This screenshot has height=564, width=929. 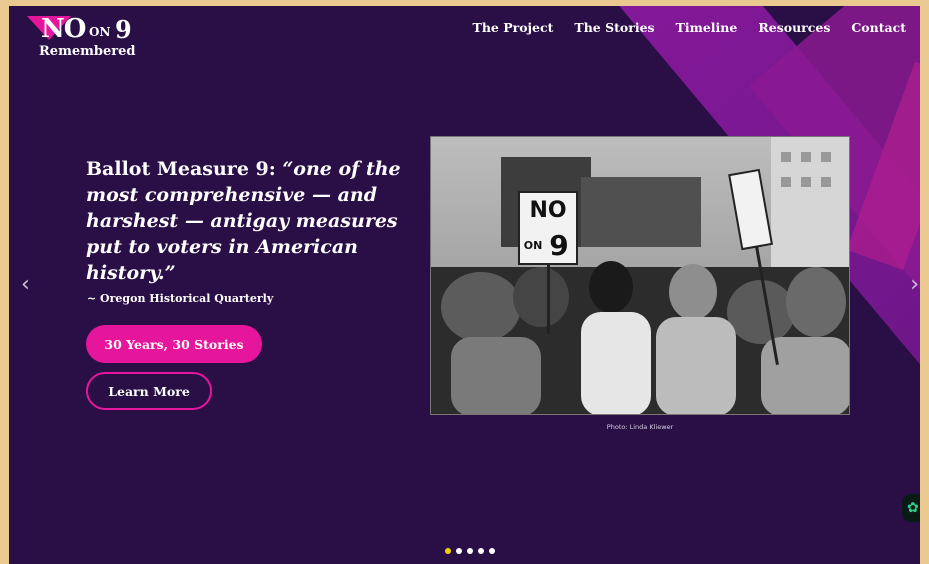 I want to click on logo-on: ON, so click(x=100, y=32).